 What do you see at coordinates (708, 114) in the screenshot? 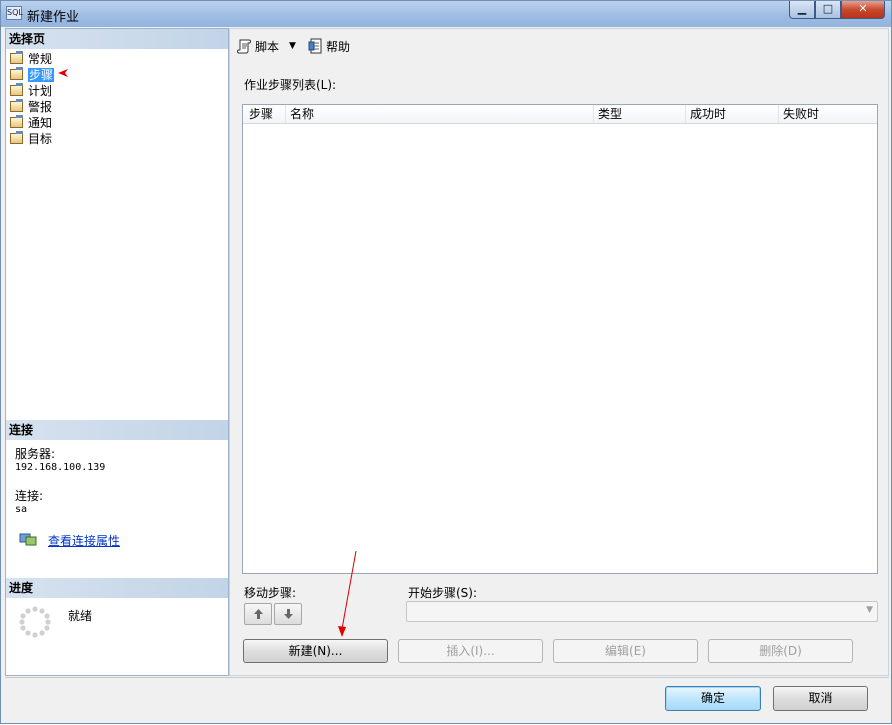
I see `column-on-success: 成功时` at bounding box center [708, 114].